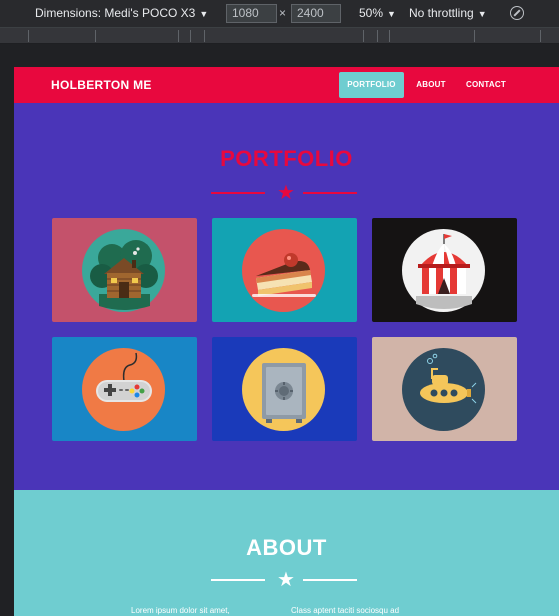  I want to click on cake-slice-icon, so click(284, 275).